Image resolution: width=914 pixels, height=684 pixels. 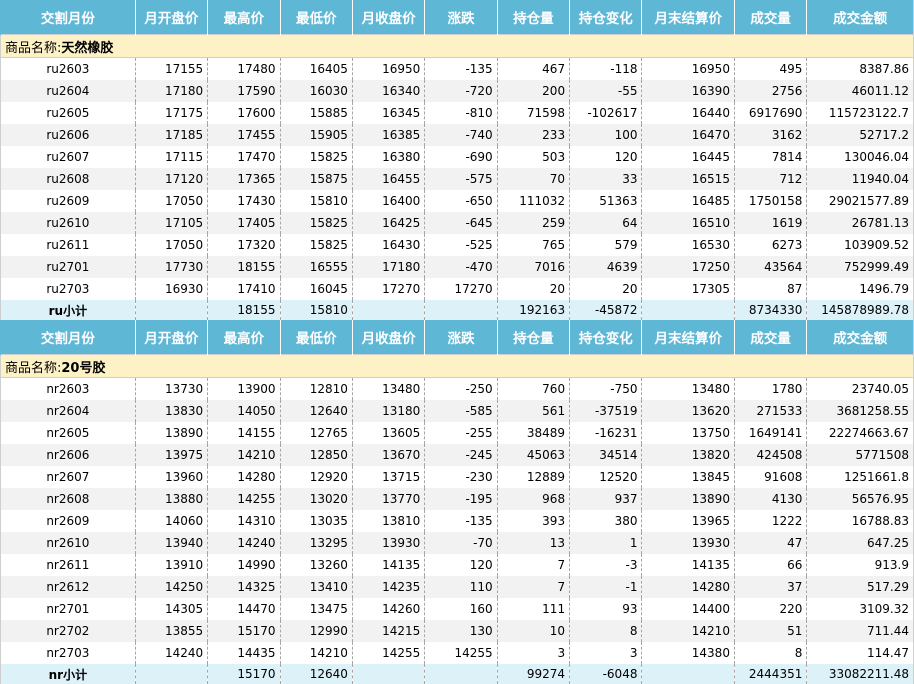 I want to click on cell-change: -720, so click(x=461, y=91).